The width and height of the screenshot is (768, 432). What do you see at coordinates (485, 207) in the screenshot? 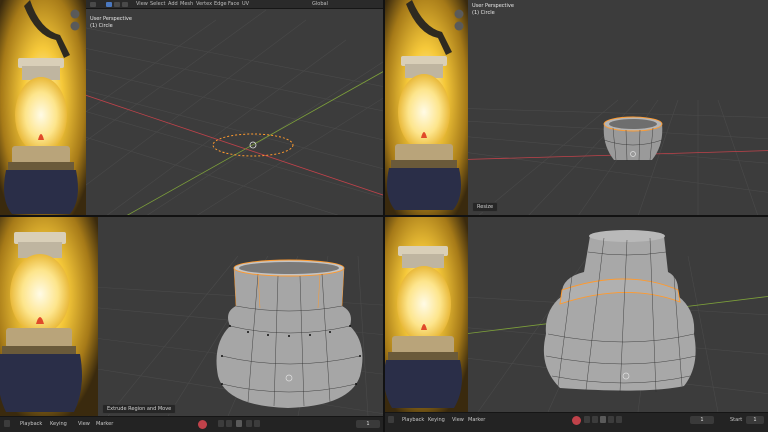
I see `operator-panel-resize: Resize` at bounding box center [485, 207].